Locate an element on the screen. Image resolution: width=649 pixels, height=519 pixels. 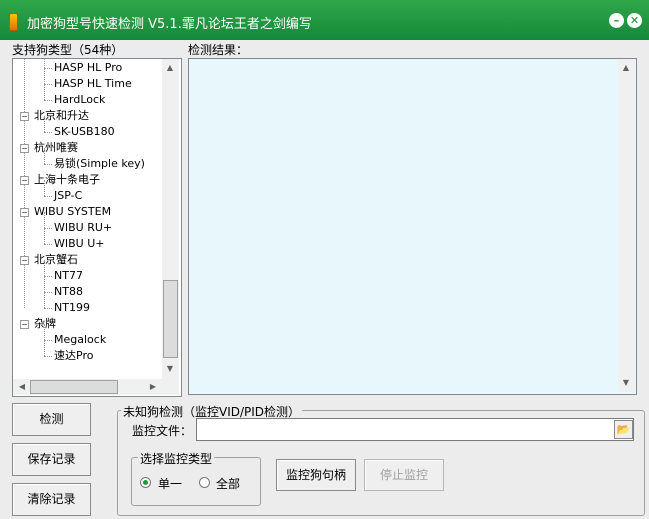
radio-single is located at coordinates (145, 482).